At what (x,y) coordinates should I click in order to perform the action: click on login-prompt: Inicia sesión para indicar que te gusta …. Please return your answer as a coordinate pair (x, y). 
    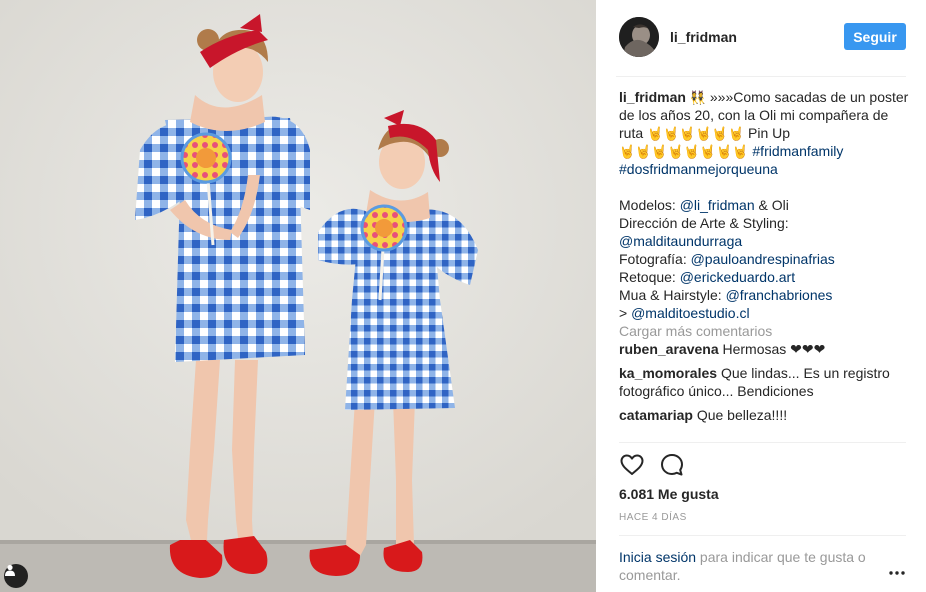
    Looking at the image, I should click on (754, 566).